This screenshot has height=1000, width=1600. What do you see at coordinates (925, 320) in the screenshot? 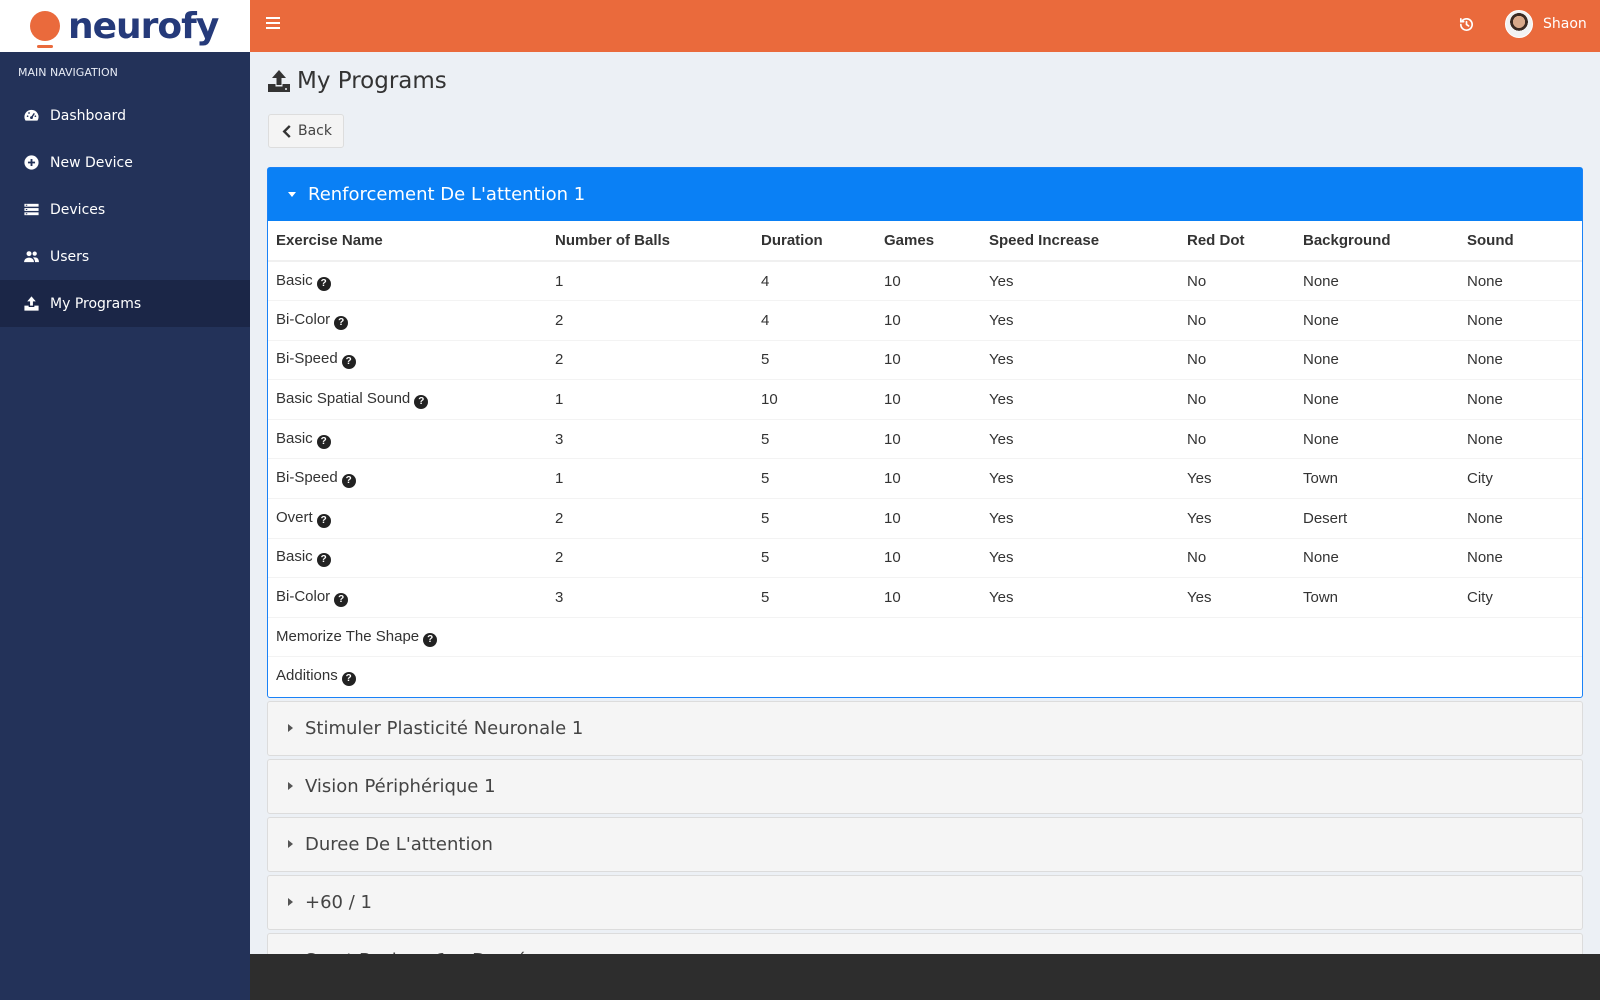
I see `table-row: Bi-Color? 2 4 10 Yes No None None` at bounding box center [925, 320].